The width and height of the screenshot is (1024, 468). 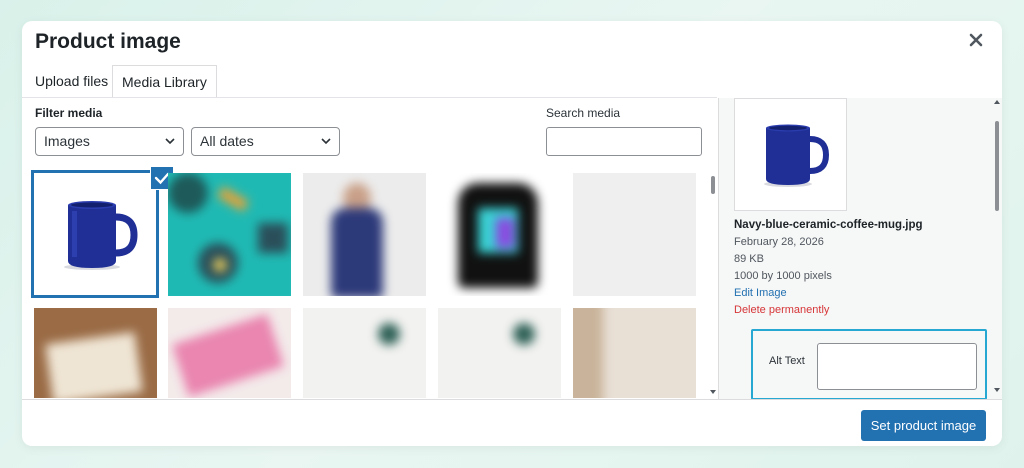 I want to click on attachment-dimensions: 1000 by 1000 pixels, so click(x=783, y=276).